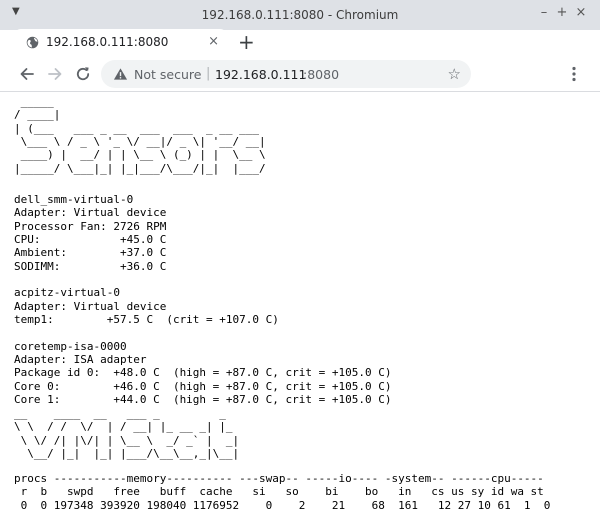  What do you see at coordinates (562, 13) in the screenshot?
I see `maximize-icon: +` at bounding box center [562, 13].